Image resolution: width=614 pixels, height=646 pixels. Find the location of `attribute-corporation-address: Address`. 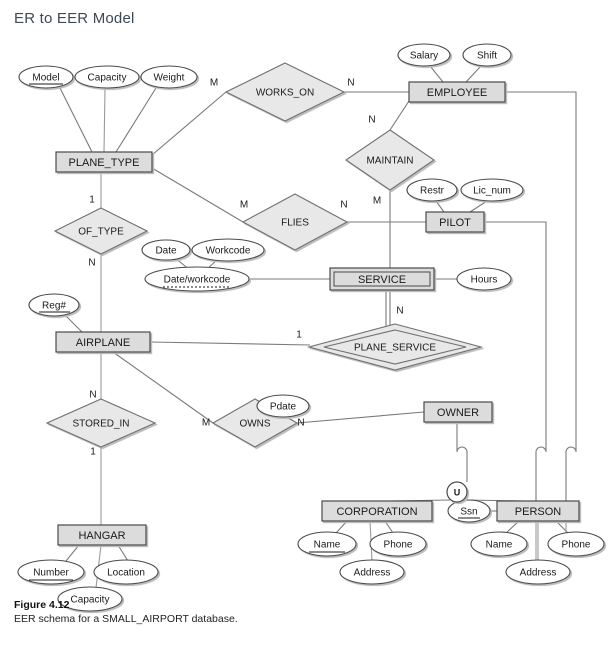

attribute-corporation-address: Address is located at coordinates (372, 572).